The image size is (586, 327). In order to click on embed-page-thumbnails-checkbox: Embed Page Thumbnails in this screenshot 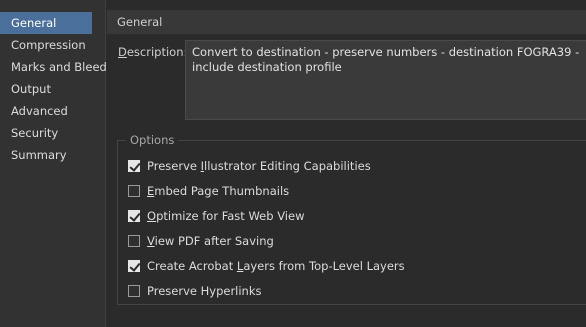, I will do `click(208, 191)`.